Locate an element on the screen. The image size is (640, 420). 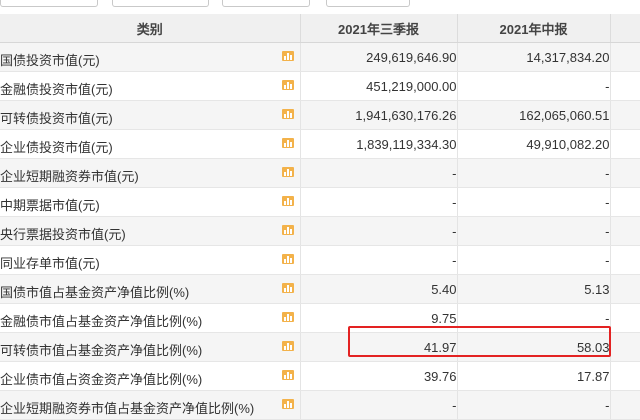
value-2021-h1: 14,317,834.20 is located at coordinates (534, 57).